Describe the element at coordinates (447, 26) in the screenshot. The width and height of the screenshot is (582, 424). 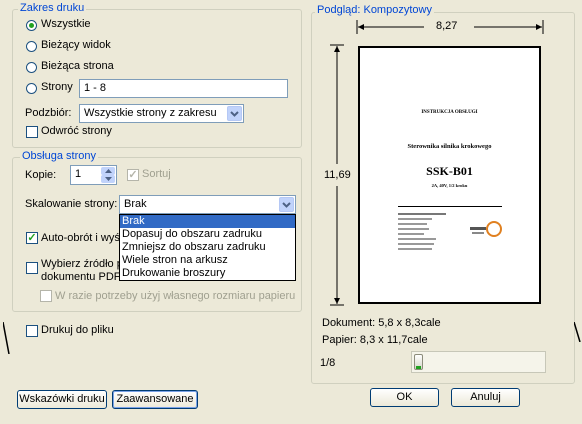
I see `width-label: 8,27` at that location.